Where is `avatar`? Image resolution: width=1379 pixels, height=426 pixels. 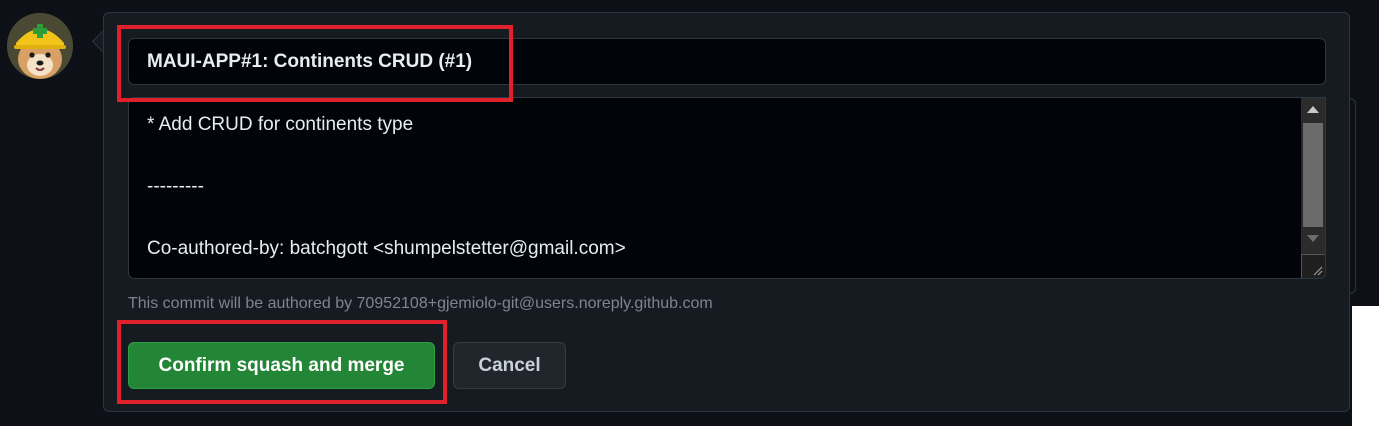
avatar is located at coordinates (40, 46).